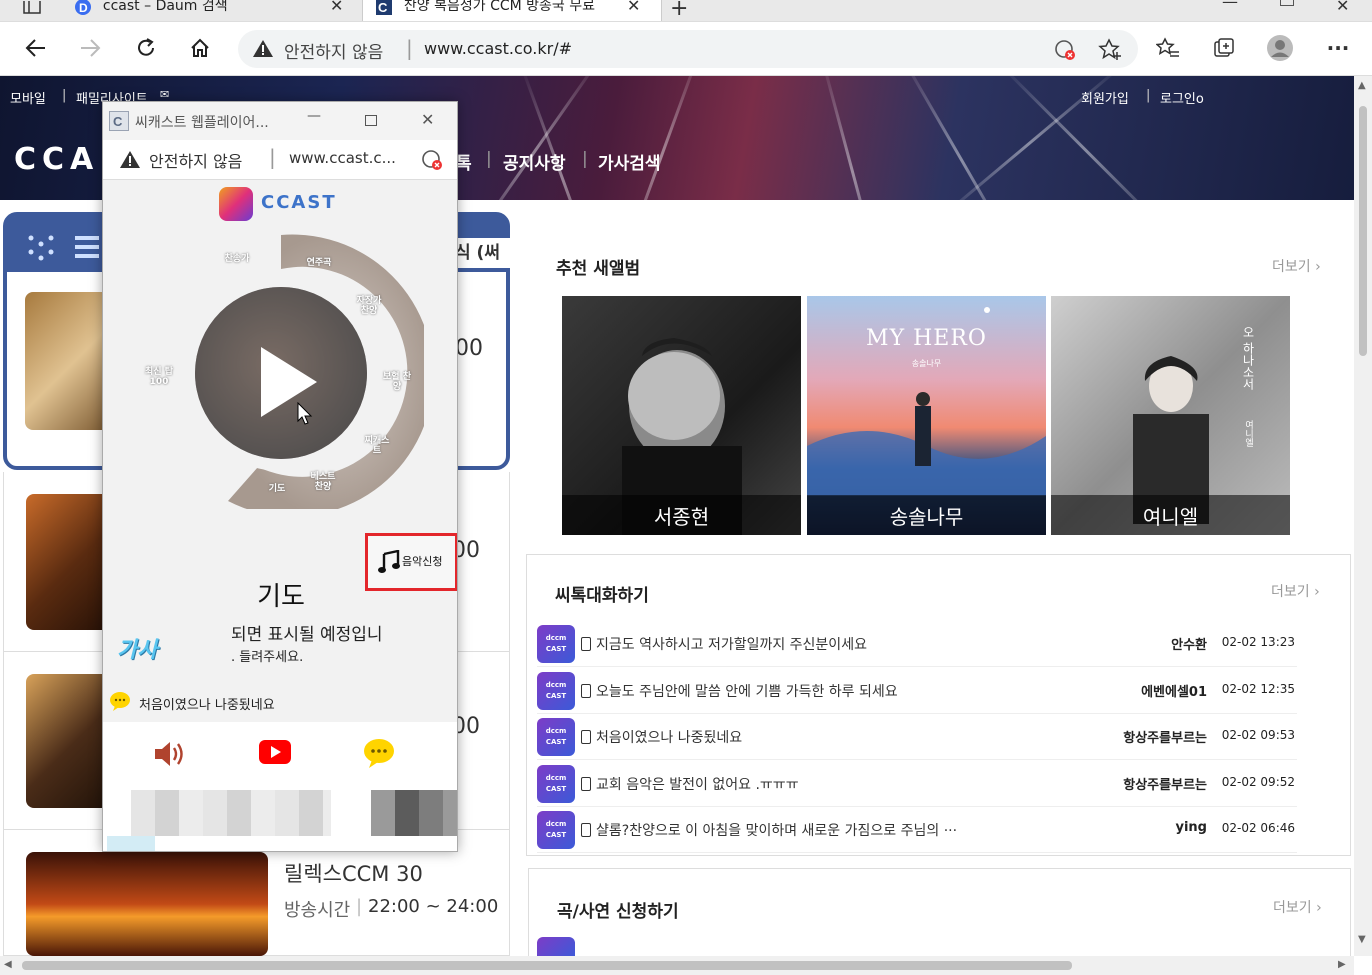 The image size is (1372, 975). What do you see at coordinates (323, 482) in the screenshot?
I see `channel-button: 베스트 찬양` at bounding box center [323, 482].